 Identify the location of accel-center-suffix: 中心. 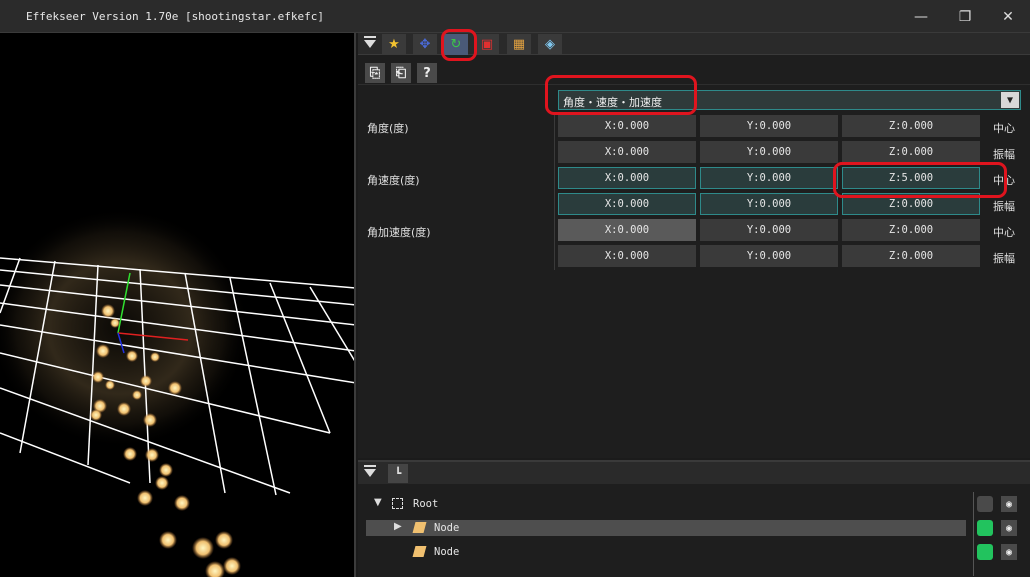
(1004, 232).